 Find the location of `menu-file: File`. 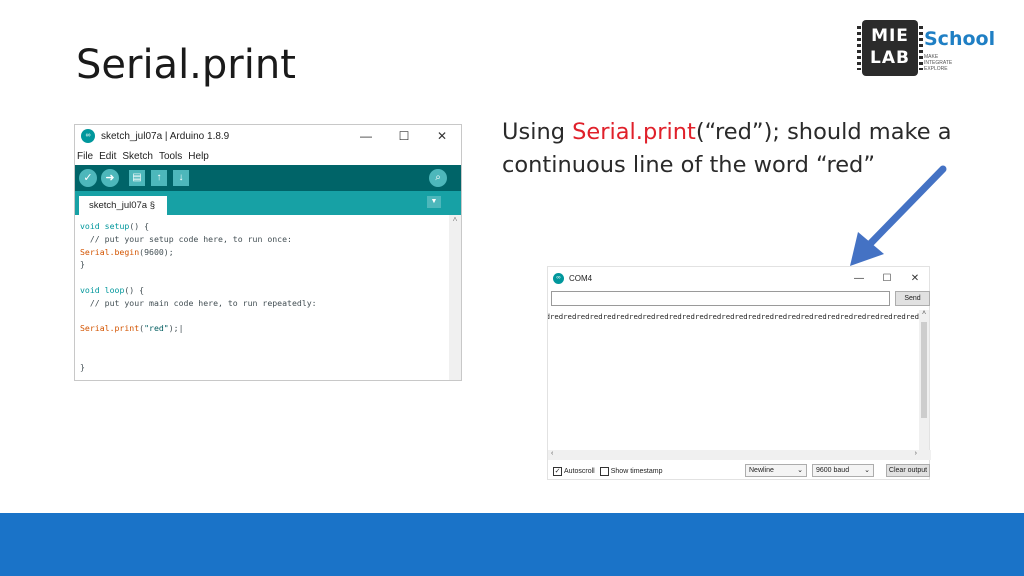

menu-file: File is located at coordinates (85, 156).